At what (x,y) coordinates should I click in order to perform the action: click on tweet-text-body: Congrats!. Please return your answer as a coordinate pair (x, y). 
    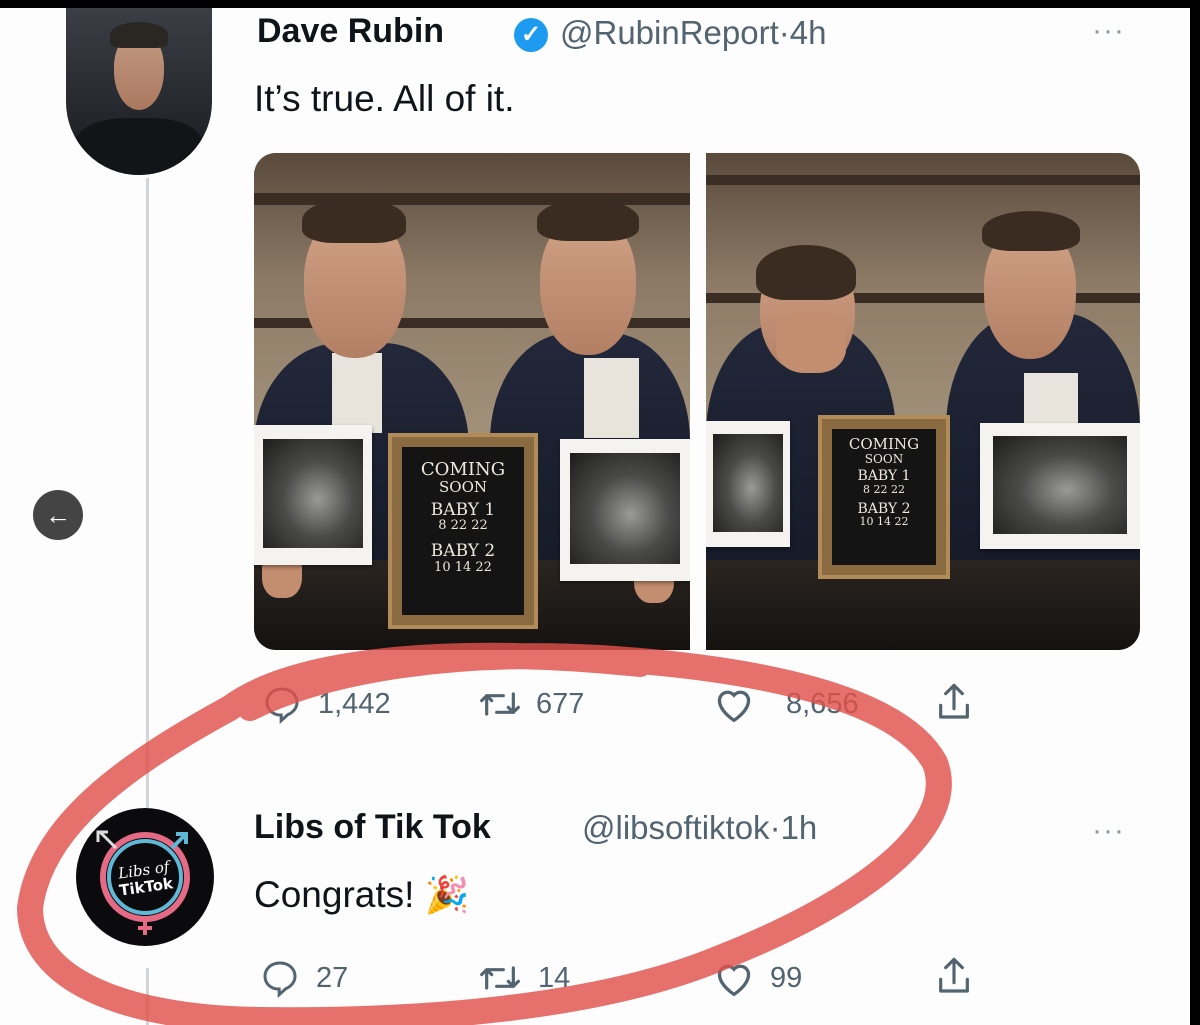
    Looking at the image, I should click on (334, 894).